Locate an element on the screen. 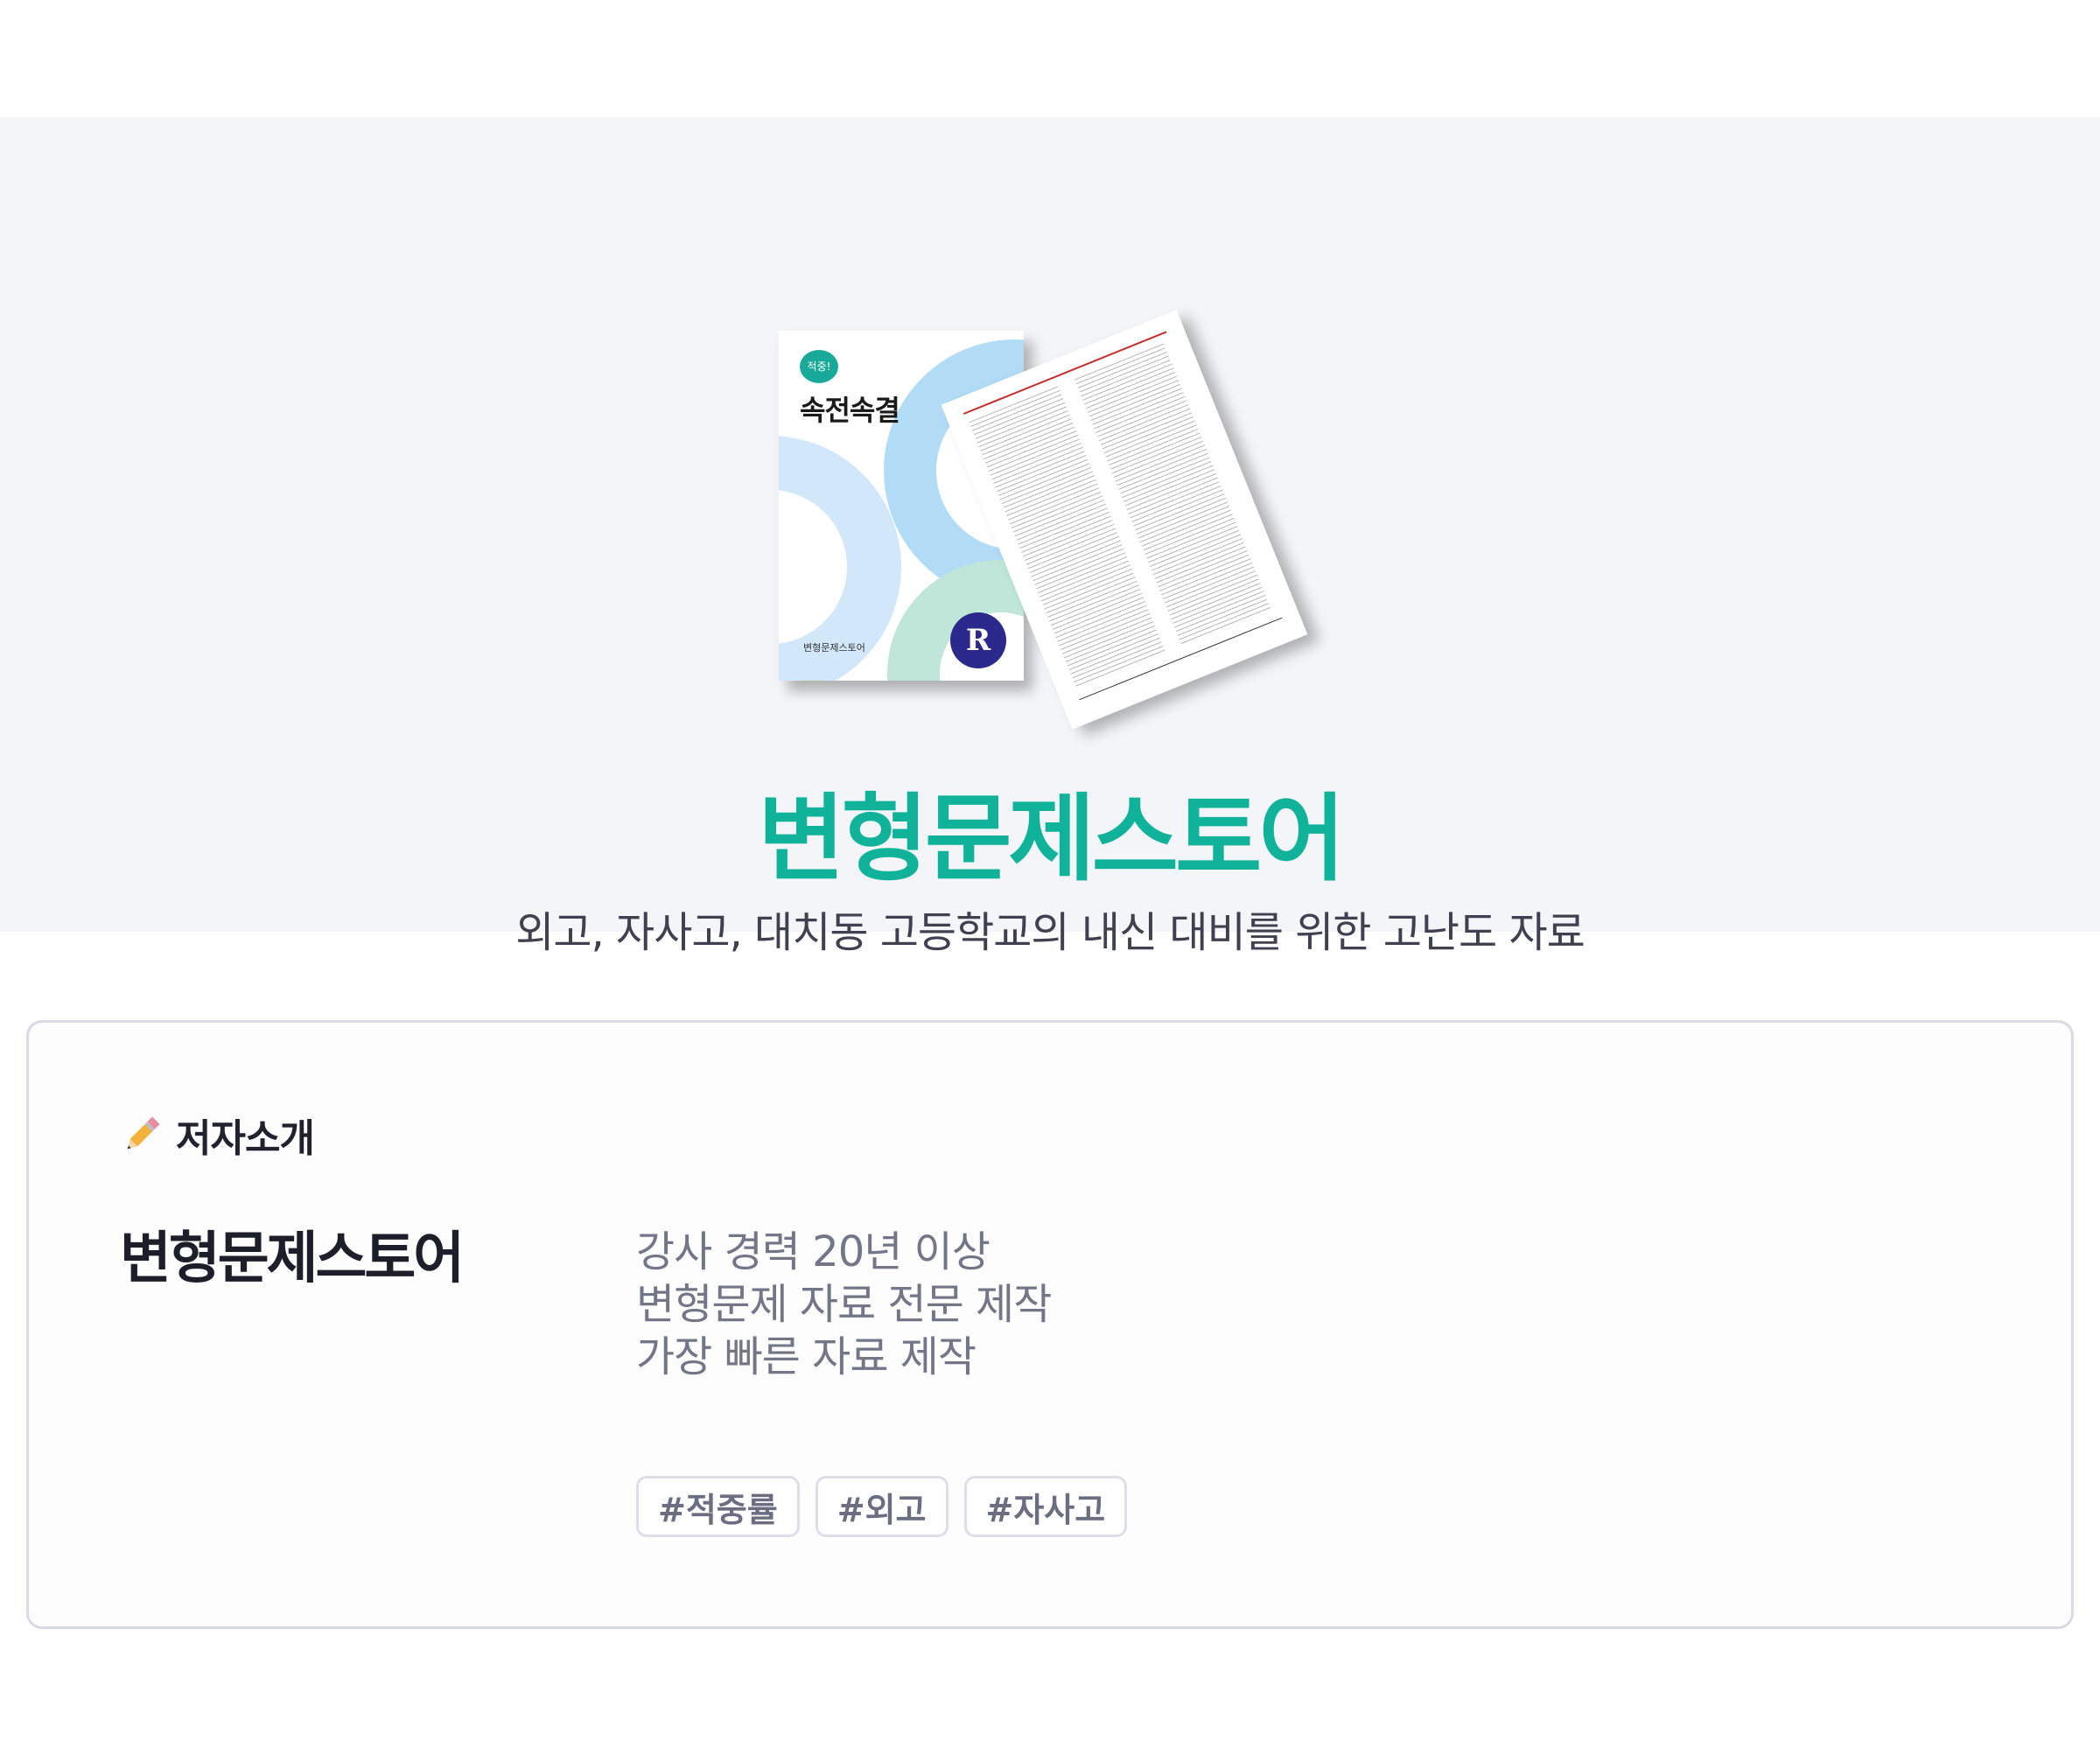 The image size is (2100, 1748). cover-brand: 변형문제스토어 is located at coordinates (834, 648).